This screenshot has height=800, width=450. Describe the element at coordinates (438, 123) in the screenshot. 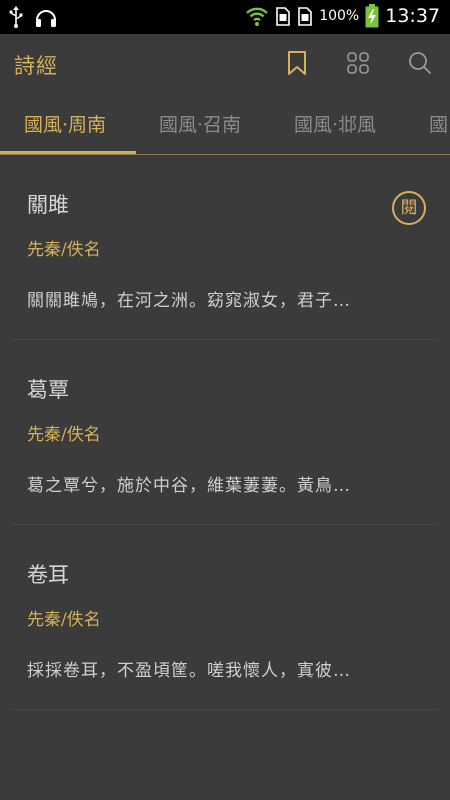

I see `tab-next-partial: 國` at that location.